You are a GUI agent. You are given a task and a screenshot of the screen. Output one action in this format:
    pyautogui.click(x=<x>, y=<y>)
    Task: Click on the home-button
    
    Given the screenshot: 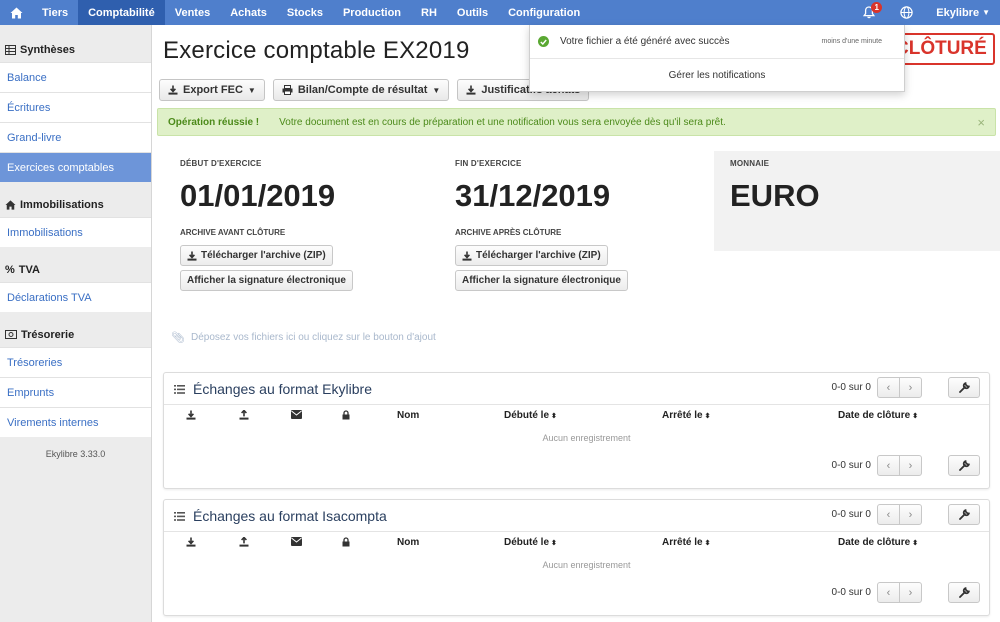 What is the action you would take?
    pyautogui.click(x=16, y=12)
    